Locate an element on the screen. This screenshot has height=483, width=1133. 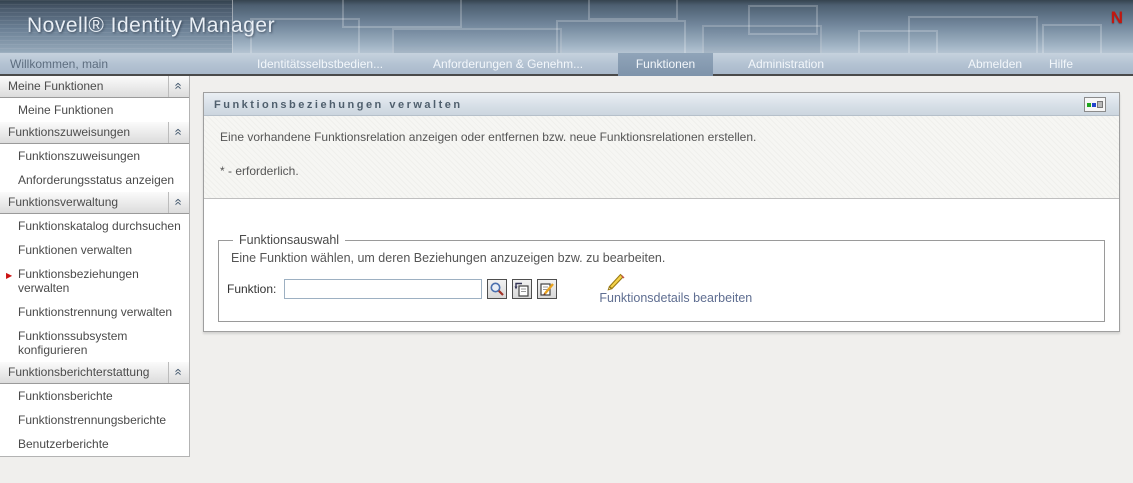
sidebar-item-funktionskatalog: ▶ Funktionskatalog durchsuchen is located at coordinates (94, 226).